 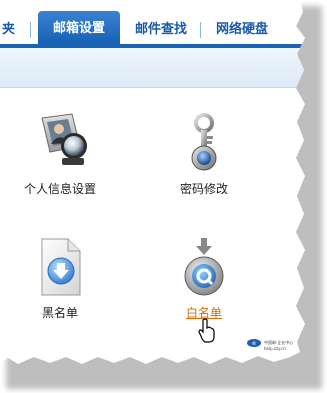 I want to click on svg-text: e, so click(x=254, y=343).